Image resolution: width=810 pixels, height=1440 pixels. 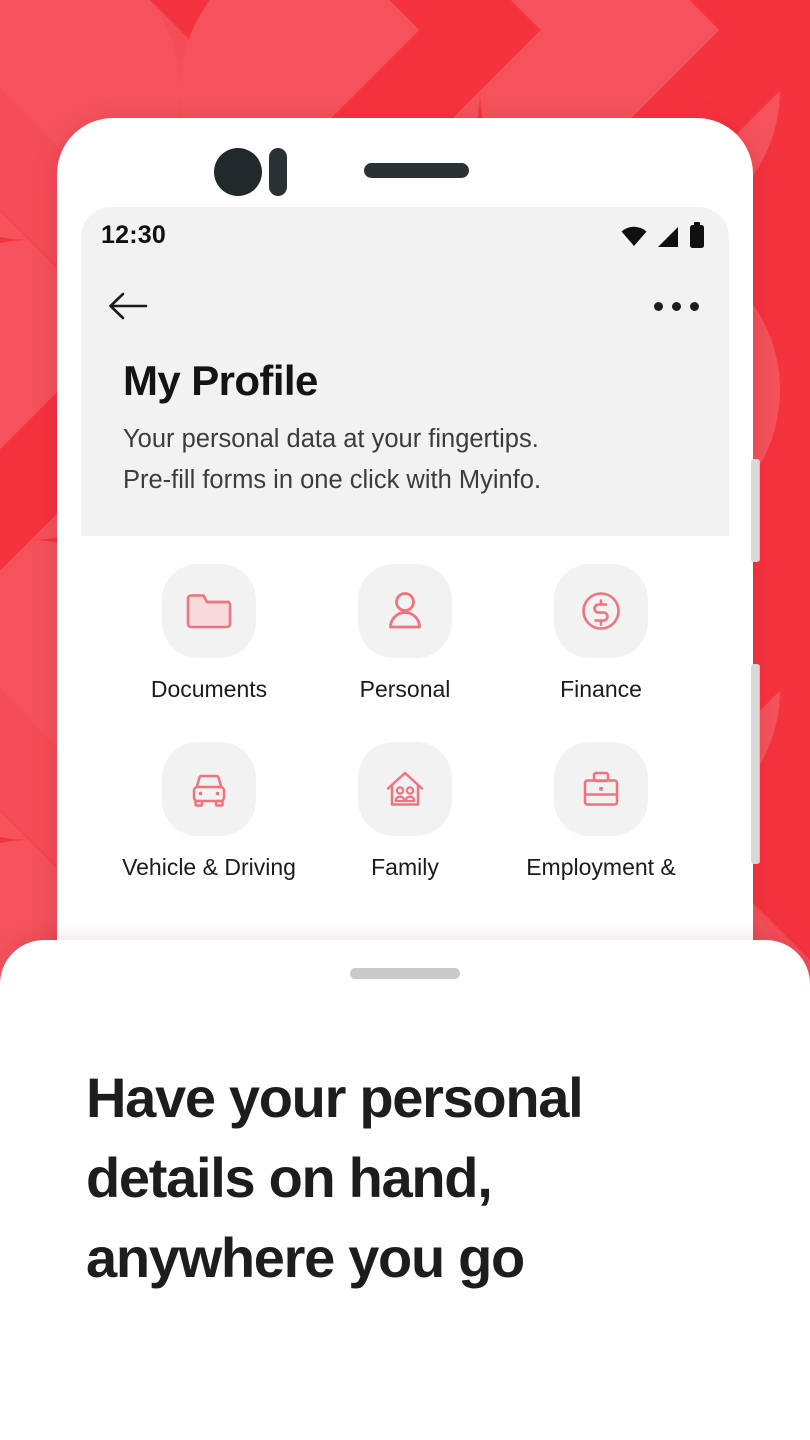 I want to click on power-button, so click(x=755, y=764).